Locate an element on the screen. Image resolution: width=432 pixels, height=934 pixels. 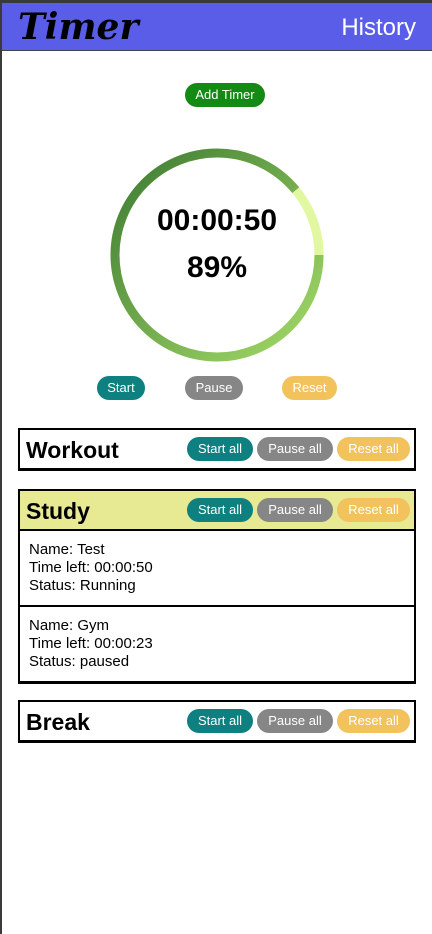
timer-time-left: Time left: 00:00:50 is located at coordinates (91, 567).